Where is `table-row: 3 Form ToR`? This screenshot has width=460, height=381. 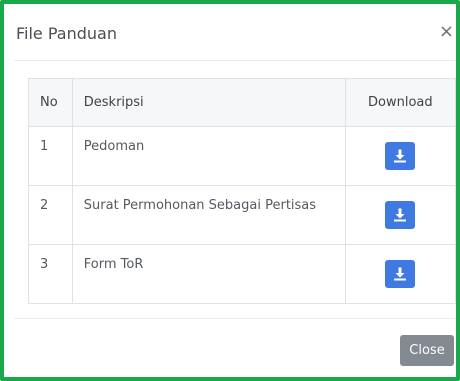
table-row: 3 Form ToR is located at coordinates (242, 274).